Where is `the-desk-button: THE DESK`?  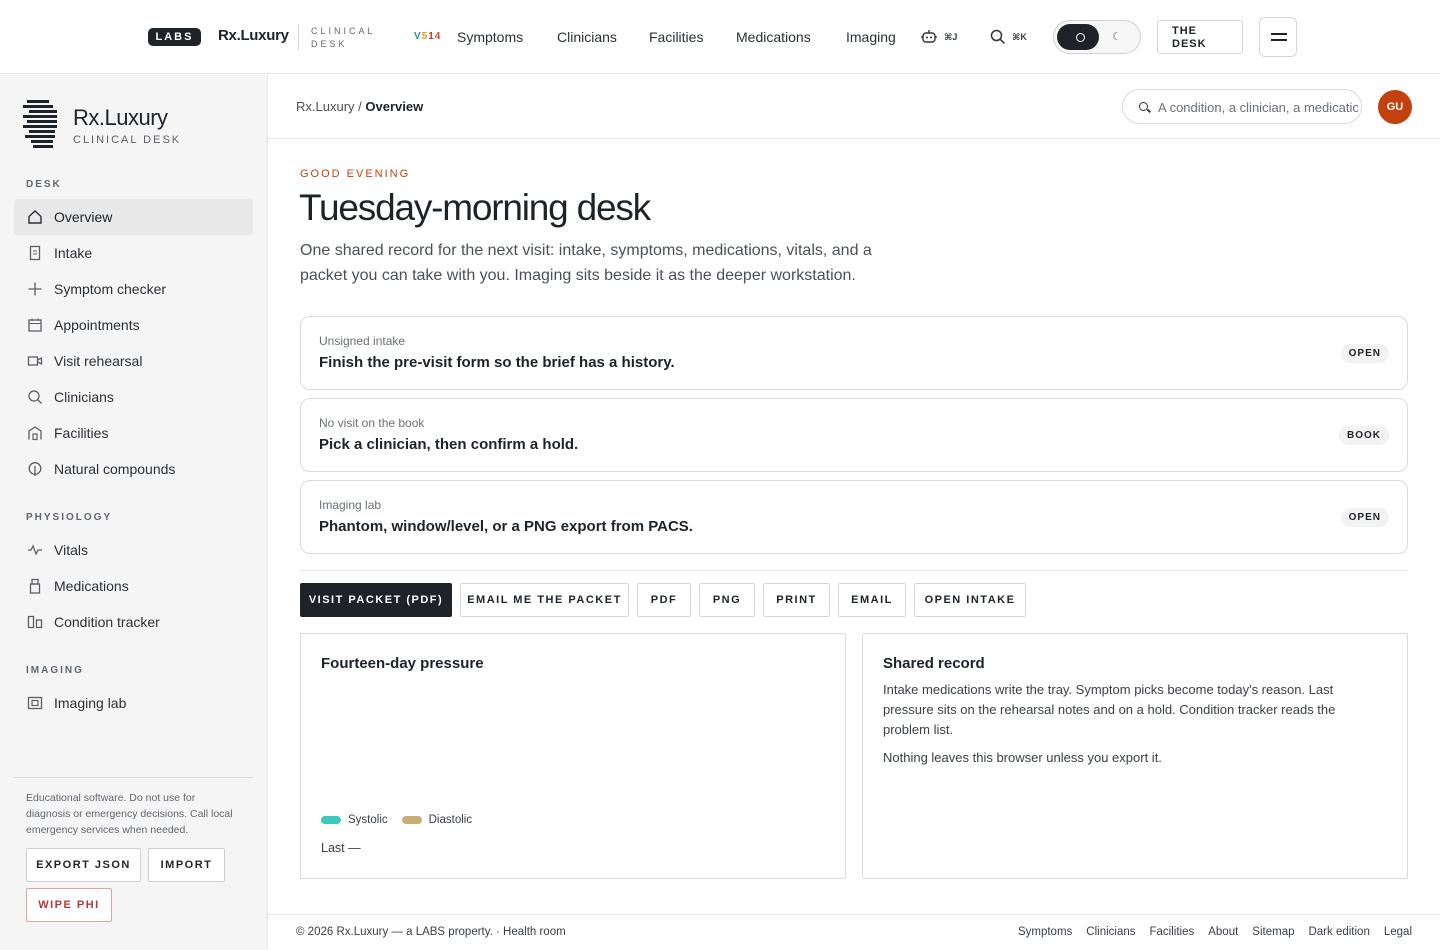 the-desk-button: THE DESK is located at coordinates (1200, 37).